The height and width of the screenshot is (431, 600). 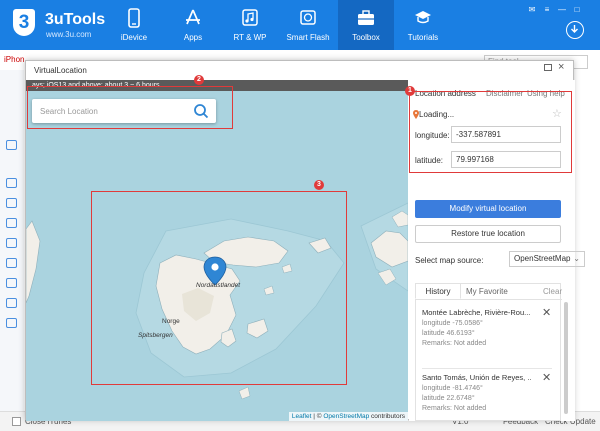 What do you see at coordinates (448, 398) in the screenshot?
I see `history-item-latitude: latitude 22.6748°` at bounding box center [448, 398].